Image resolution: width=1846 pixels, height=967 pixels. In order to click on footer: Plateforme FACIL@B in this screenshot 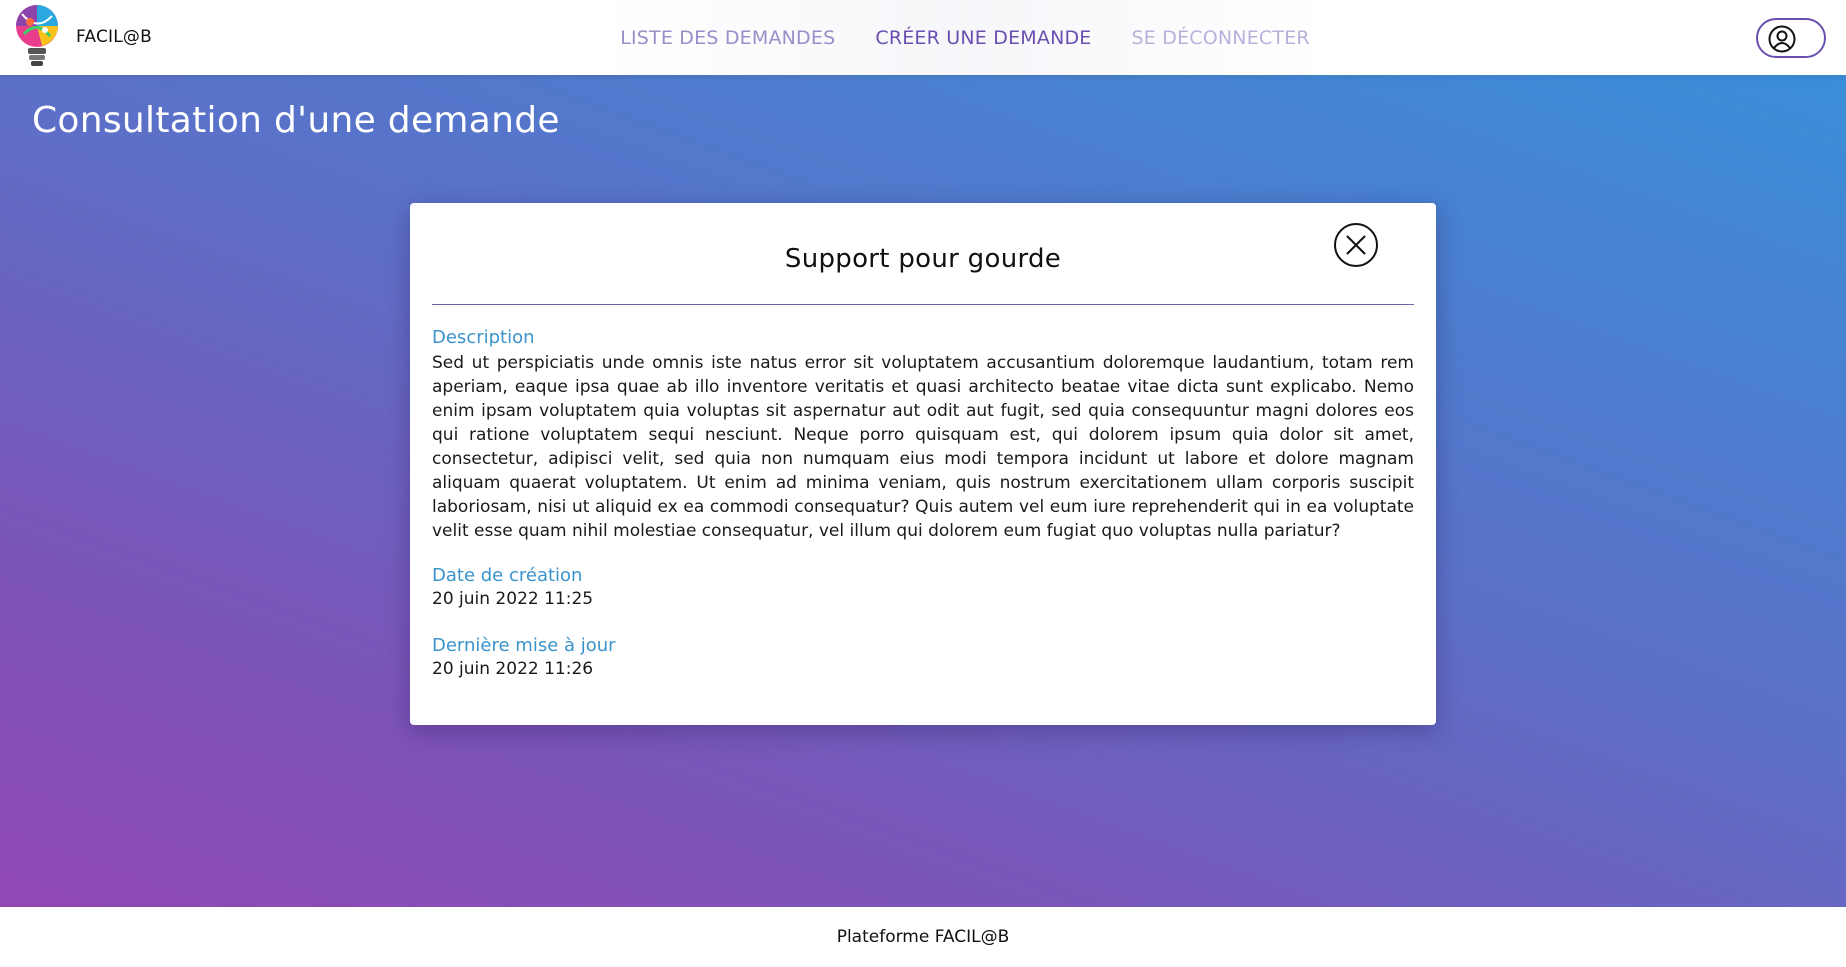, I will do `click(923, 937)`.